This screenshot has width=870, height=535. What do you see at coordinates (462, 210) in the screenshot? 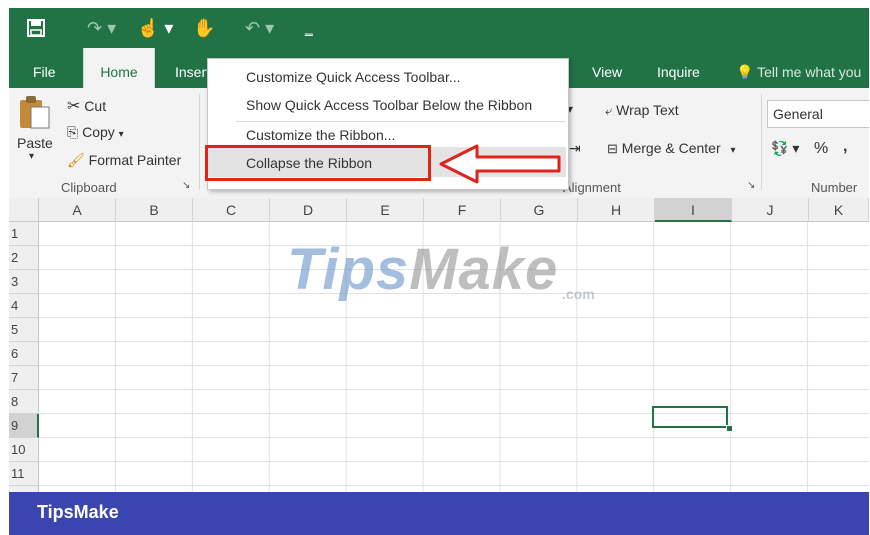
I see `column-header-f: F` at bounding box center [462, 210].